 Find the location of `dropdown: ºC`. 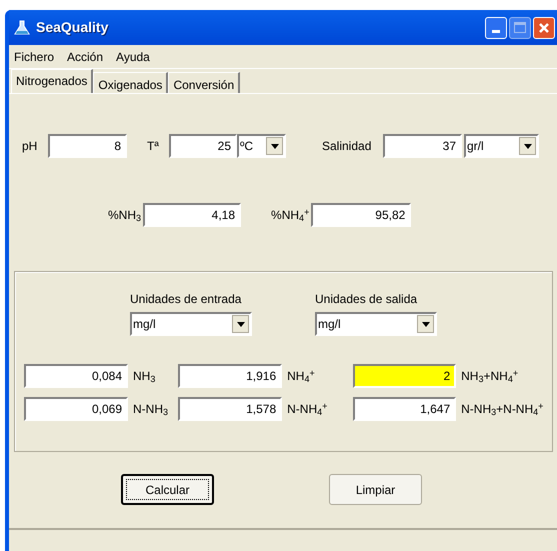

dropdown: ºC is located at coordinates (261, 146).